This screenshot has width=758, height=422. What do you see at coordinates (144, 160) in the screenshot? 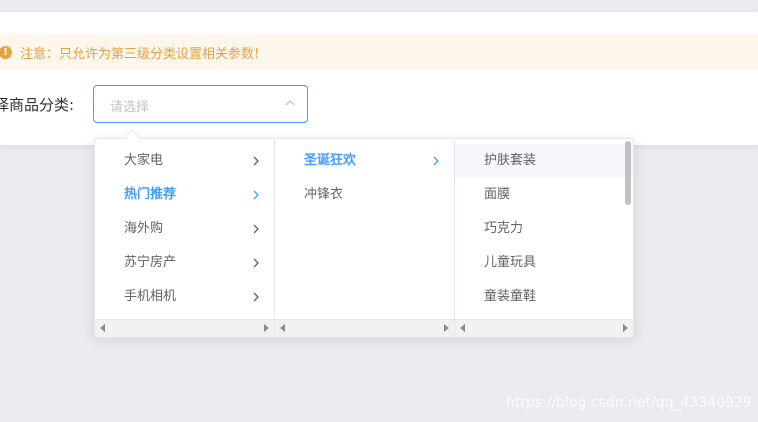
I see `option-label: 大家电` at bounding box center [144, 160].